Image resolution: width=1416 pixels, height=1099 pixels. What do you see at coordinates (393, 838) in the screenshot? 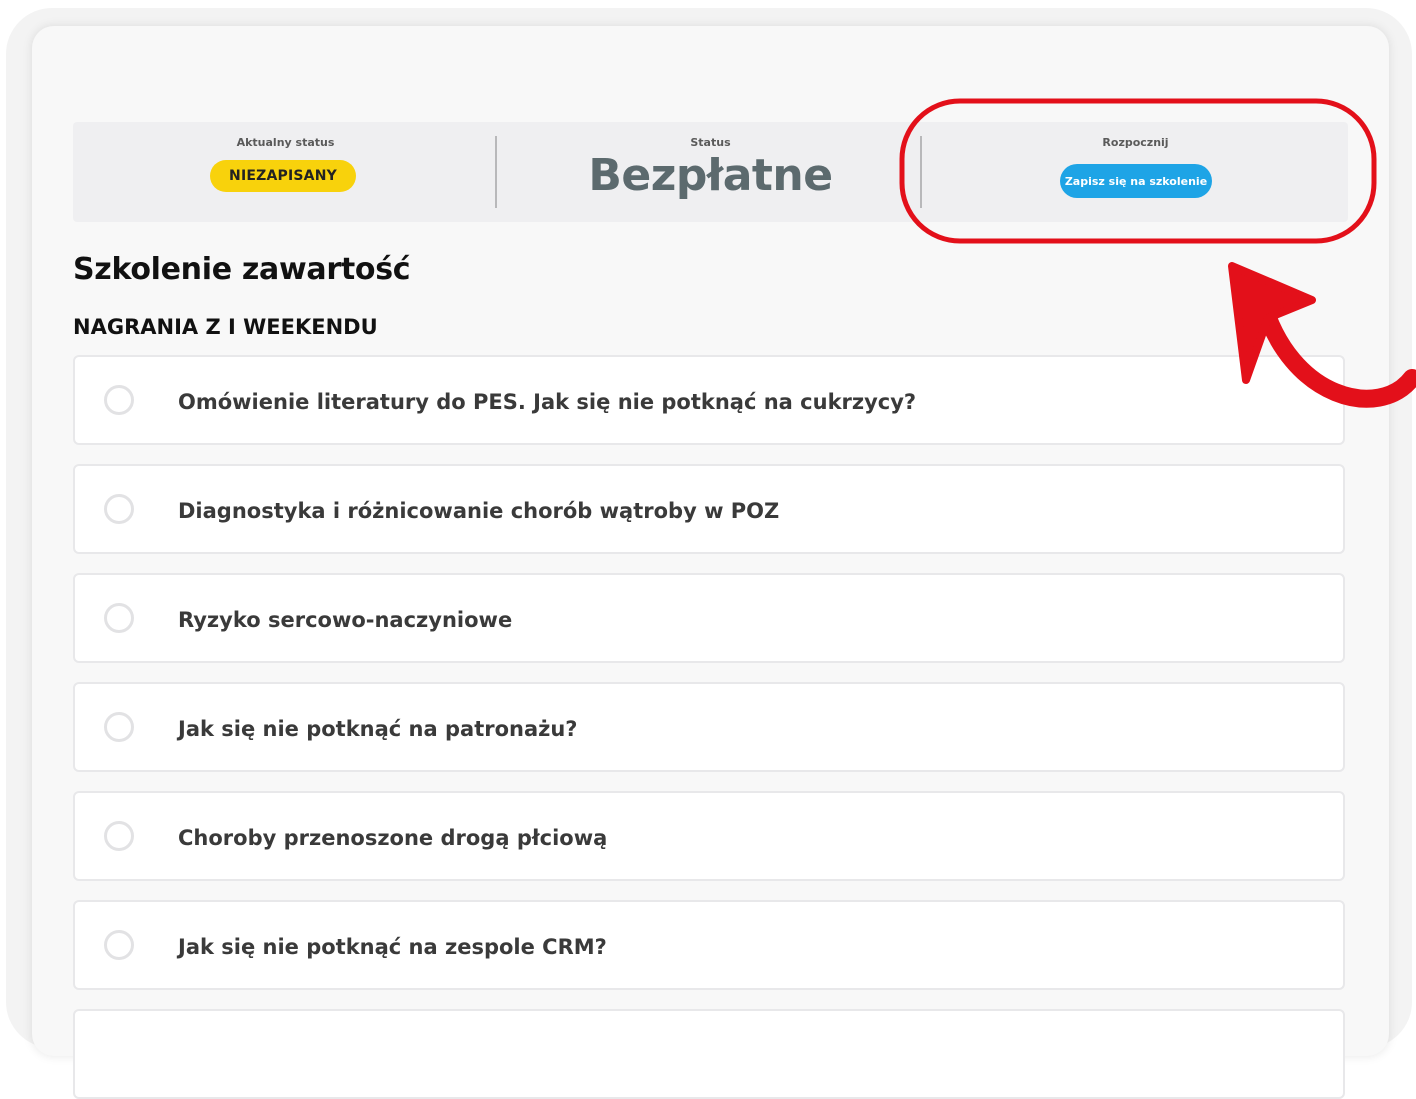
I see `lesson-title: Choroby przenoszone drogą płciową` at bounding box center [393, 838].